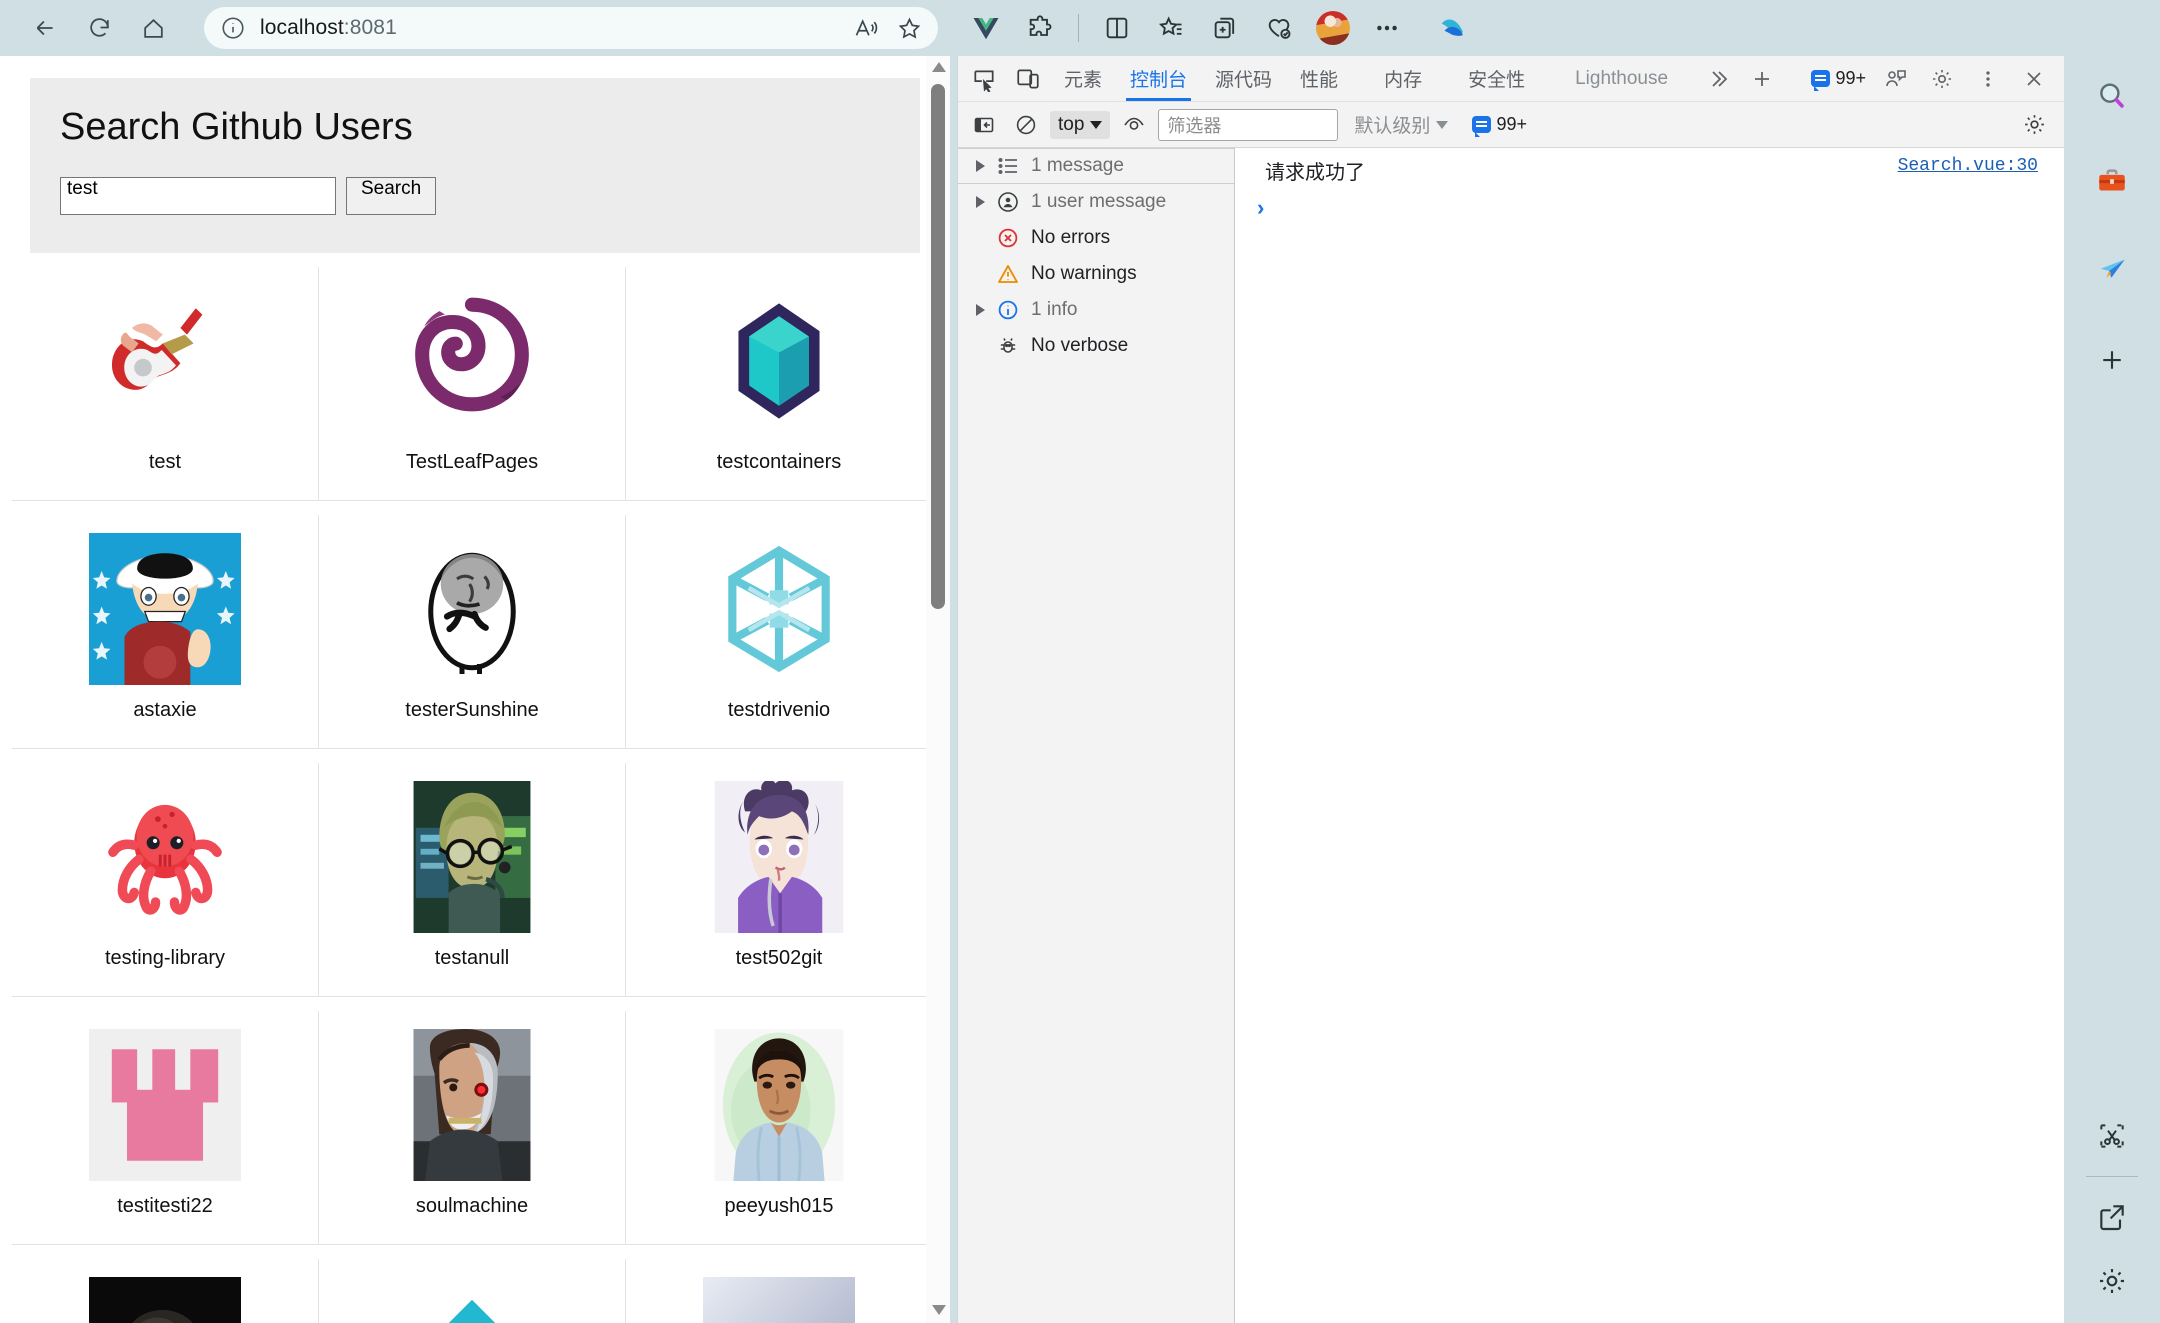  What do you see at coordinates (1718, 79) in the screenshot?
I see `more-tabs-button` at bounding box center [1718, 79].